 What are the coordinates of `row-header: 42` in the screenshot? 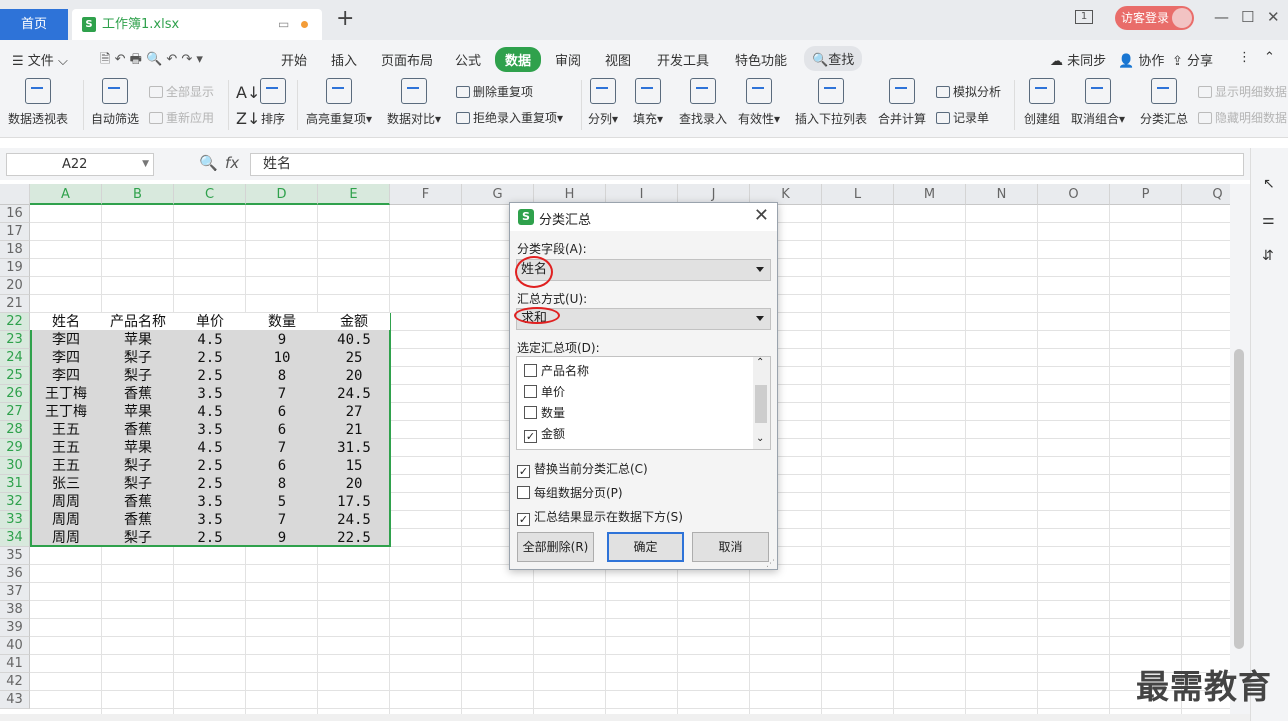 It's located at (15, 682).